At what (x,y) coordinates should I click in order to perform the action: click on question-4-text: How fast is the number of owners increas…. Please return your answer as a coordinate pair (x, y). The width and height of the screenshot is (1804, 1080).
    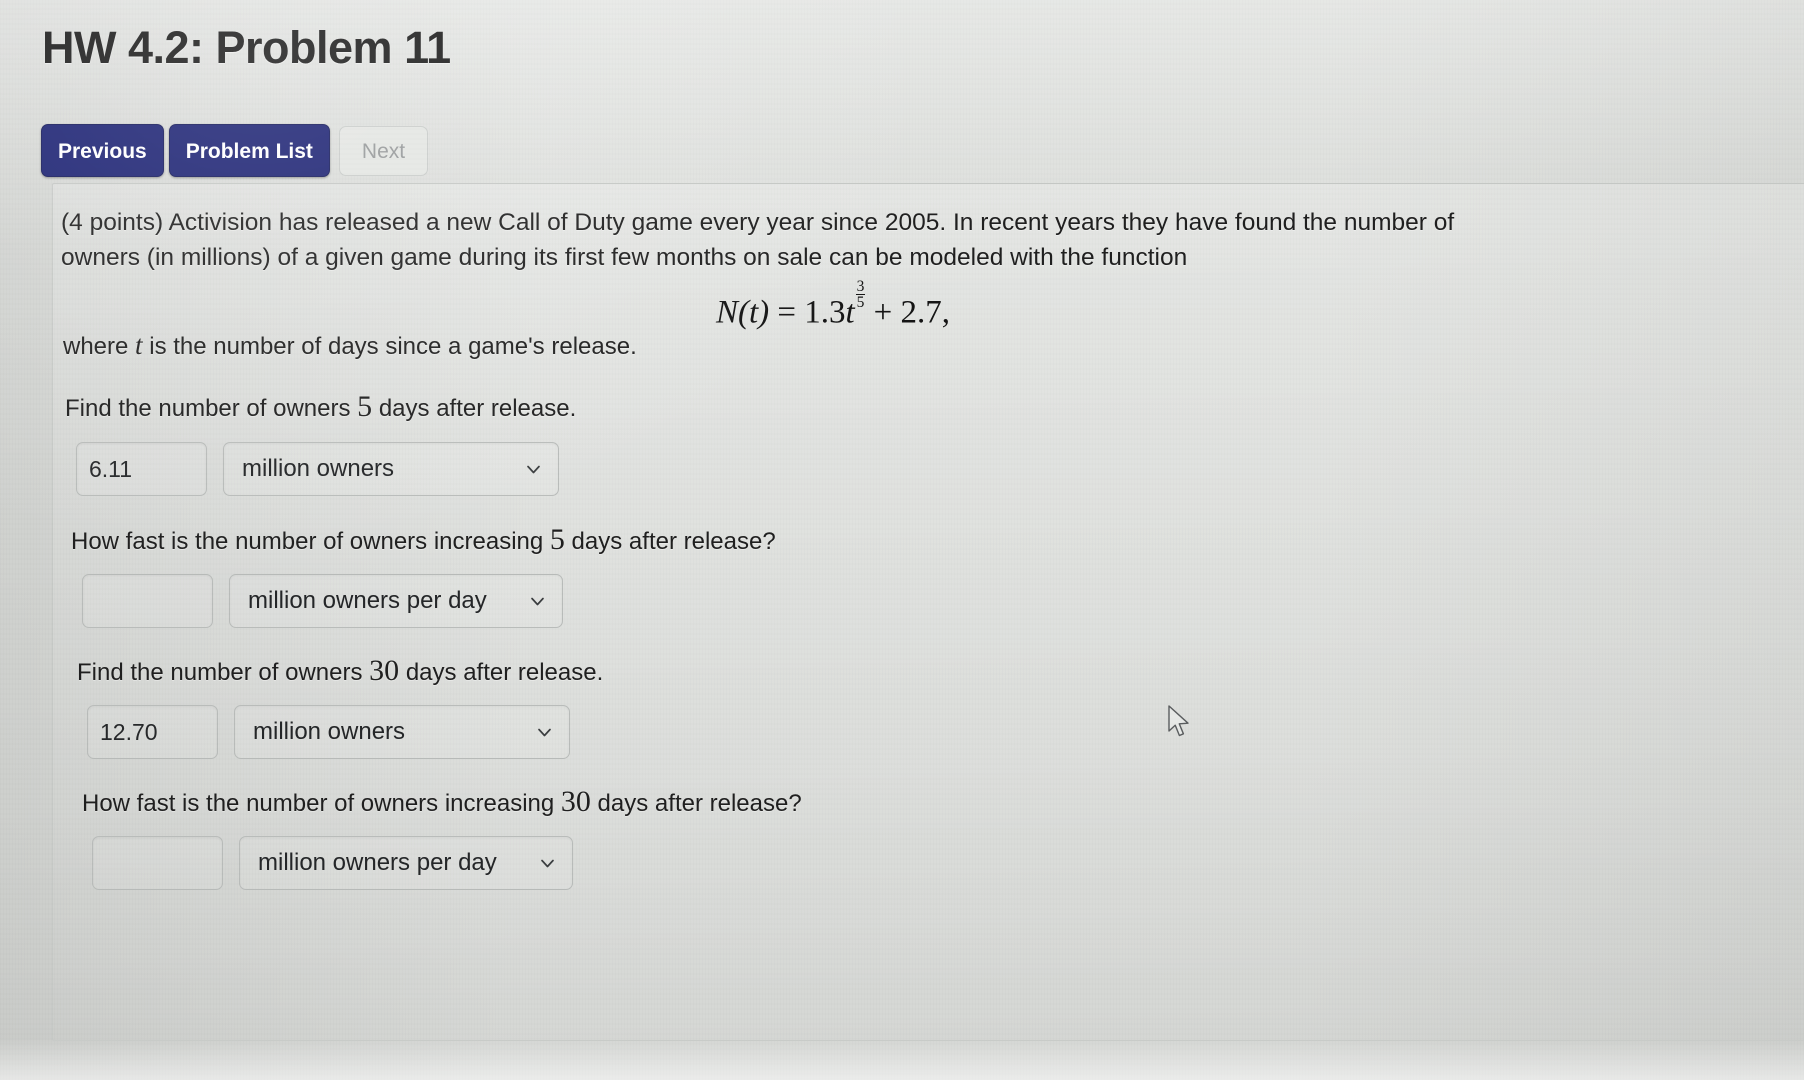
    Looking at the image, I should click on (442, 802).